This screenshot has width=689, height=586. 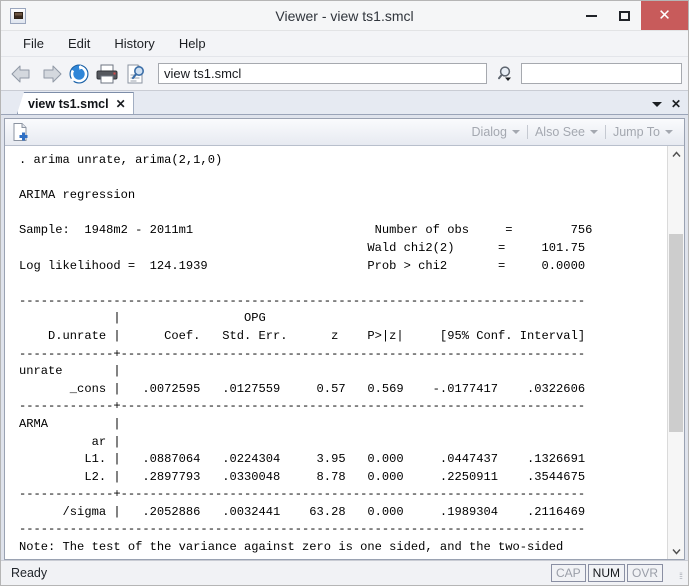 What do you see at coordinates (33, 43) in the screenshot?
I see `menu-item-file: File` at bounding box center [33, 43].